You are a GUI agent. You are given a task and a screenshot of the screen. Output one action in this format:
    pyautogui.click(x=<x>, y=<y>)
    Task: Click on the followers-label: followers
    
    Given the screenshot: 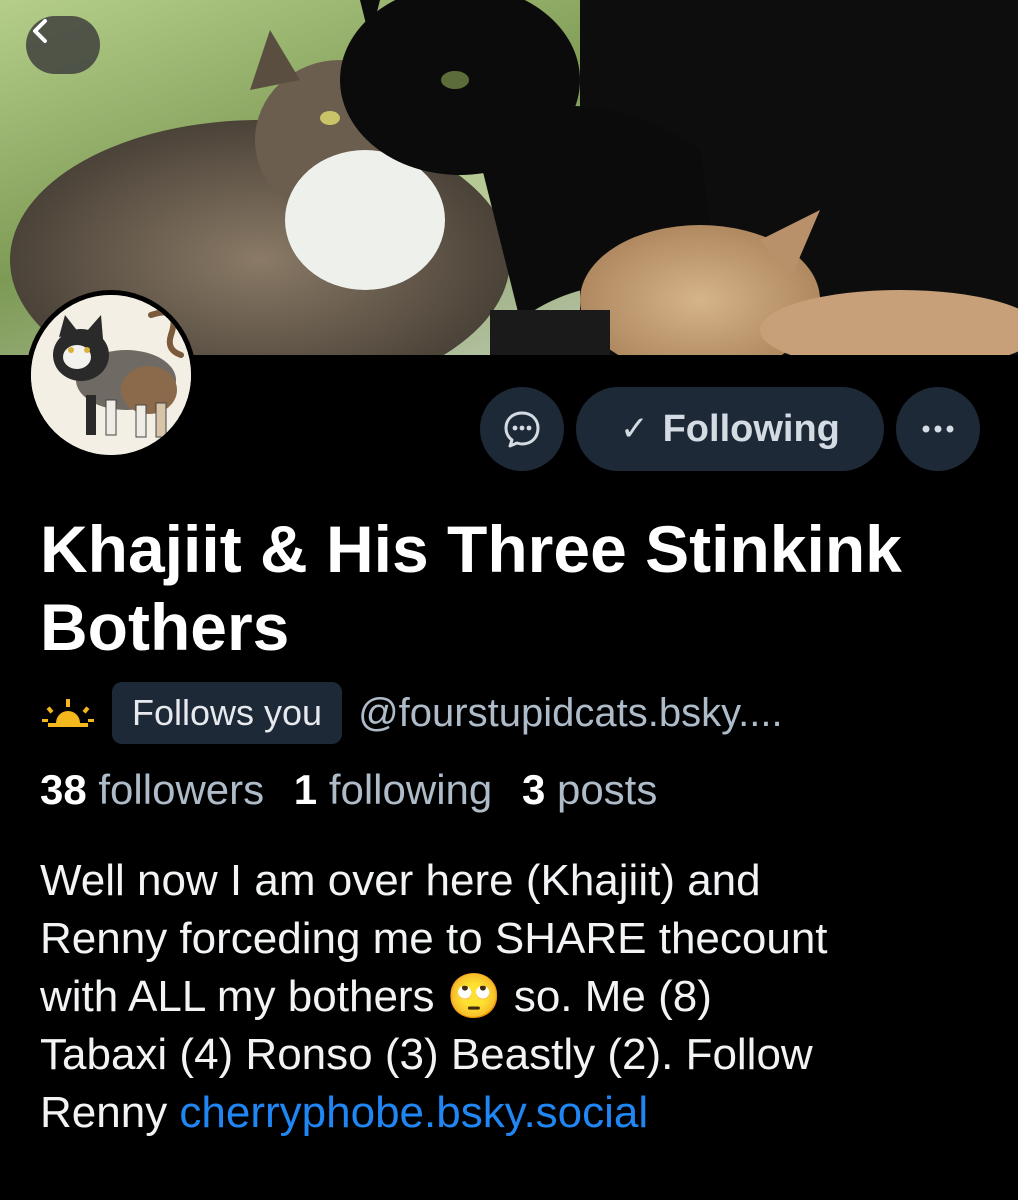 What is the action you would take?
    pyautogui.click(x=181, y=789)
    